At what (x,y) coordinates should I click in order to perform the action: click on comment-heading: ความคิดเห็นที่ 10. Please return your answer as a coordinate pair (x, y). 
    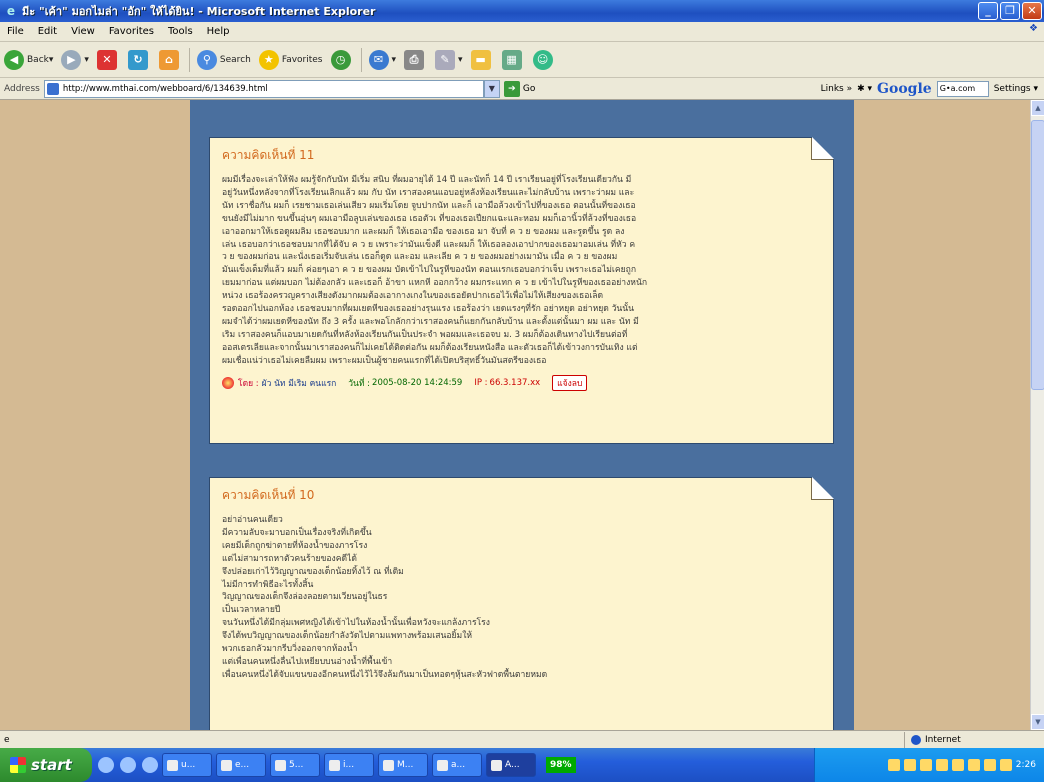
    Looking at the image, I should click on (268, 495).